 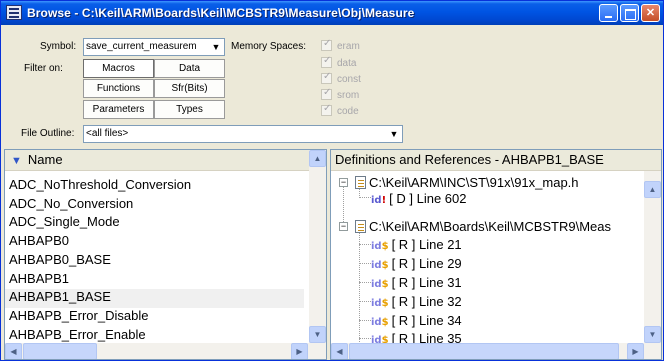 What do you see at coordinates (474, 182) in the screenshot?
I see `tree-file-label: C:\Keil\ARM\INC\ST\91x\91x_map.h` at bounding box center [474, 182].